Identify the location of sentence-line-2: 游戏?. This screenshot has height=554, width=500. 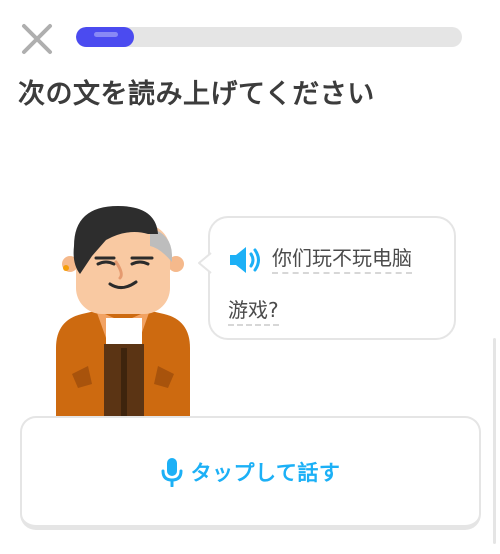
(253, 312).